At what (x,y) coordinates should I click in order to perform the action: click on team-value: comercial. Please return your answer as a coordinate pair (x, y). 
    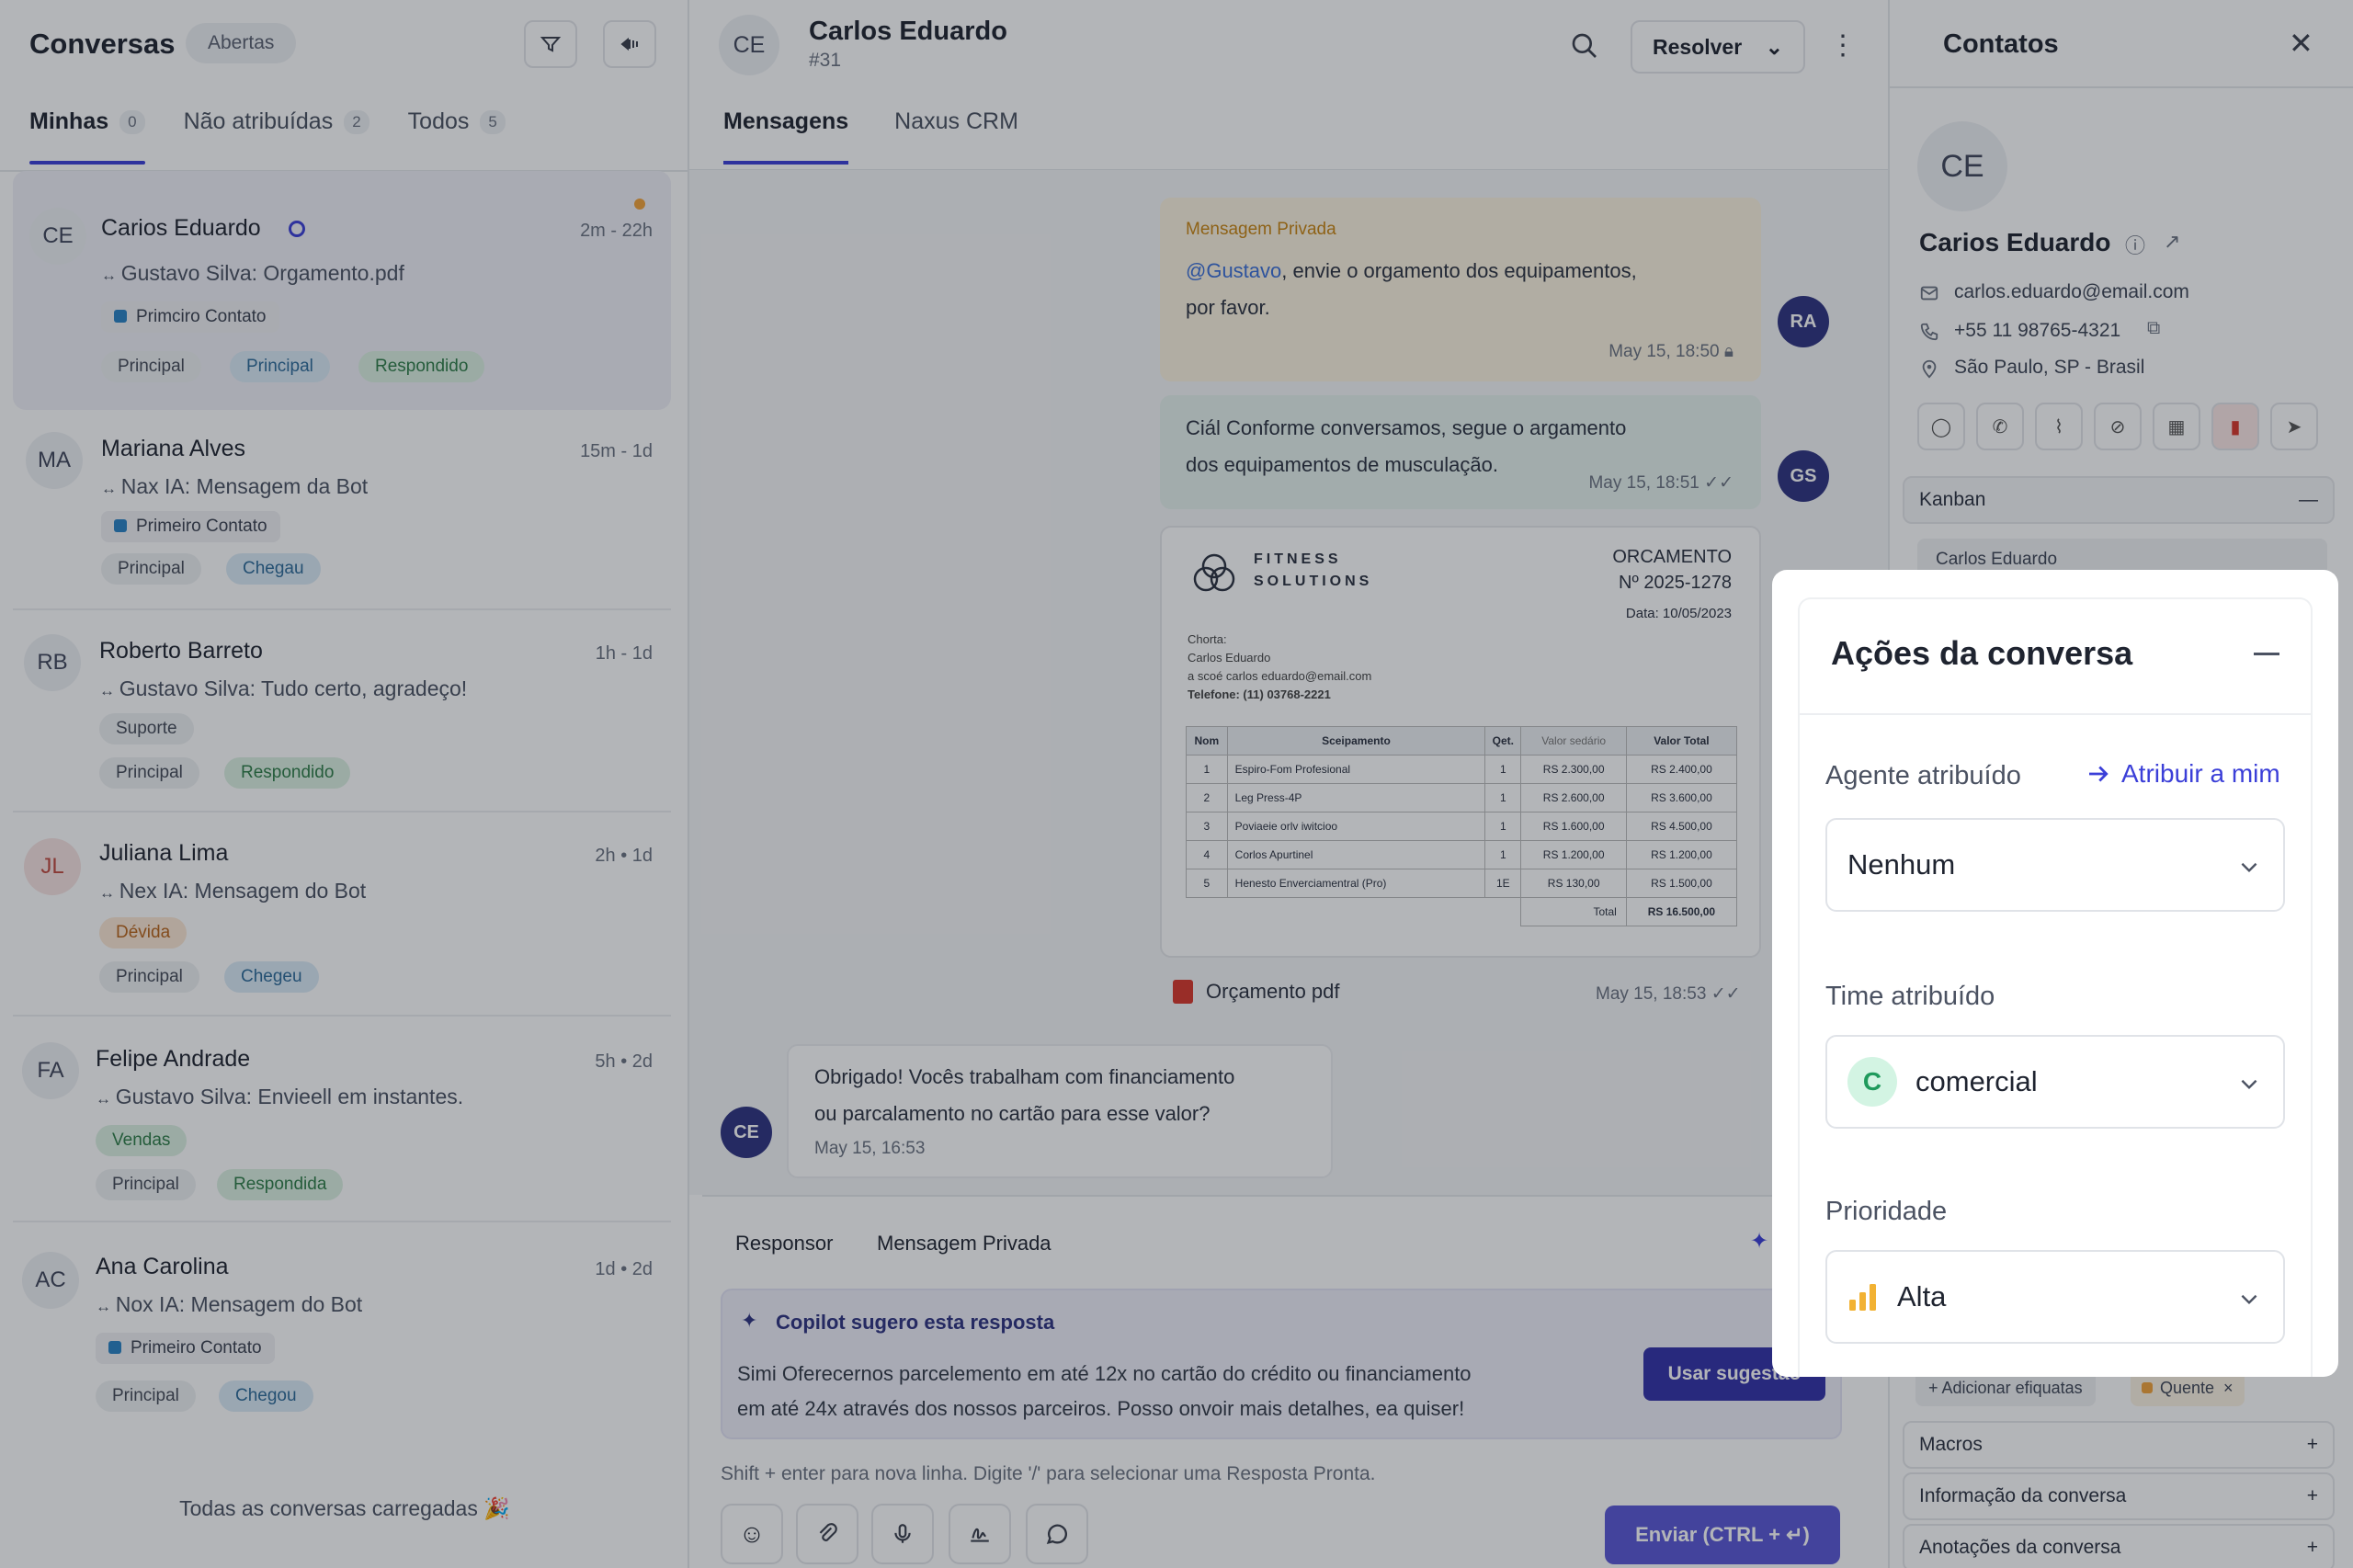
    Looking at the image, I should click on (1976, 1081).